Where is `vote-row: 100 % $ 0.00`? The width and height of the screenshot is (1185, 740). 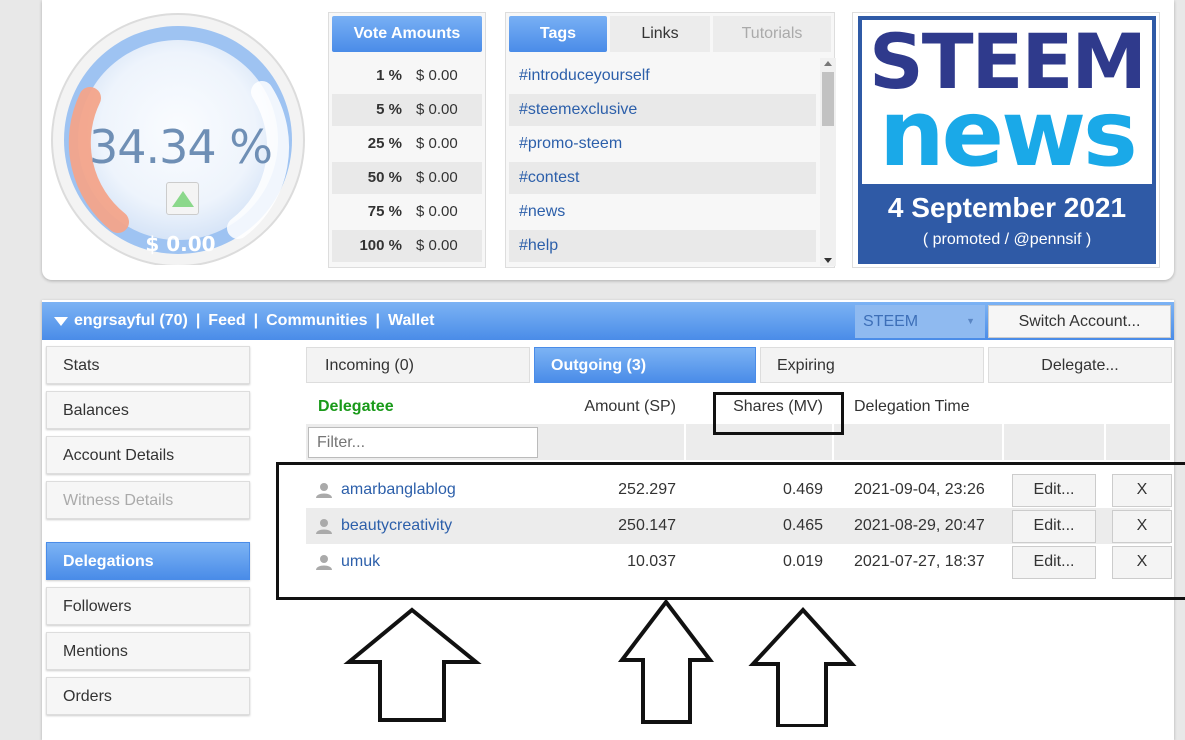
vote-row: 100 % $ 0.00 is located at coordinates (407, 246).